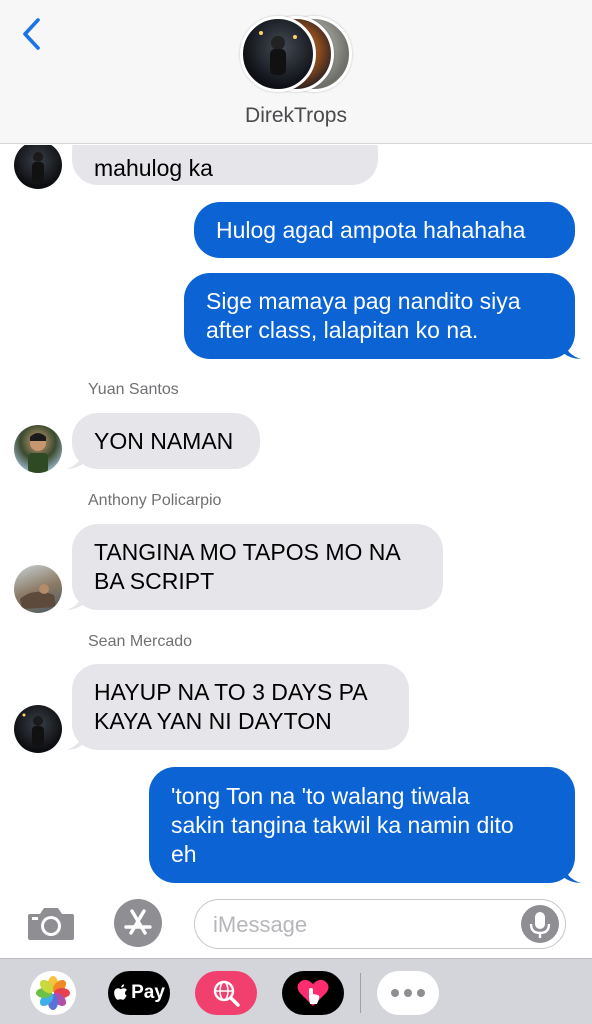 This screenshot has height=1024, width=592. What do you see at coordinates (371, 229) in the screenshot?
I see `message-text: Hulog agad ampota hahahaha` at bounding box center [371, 229].